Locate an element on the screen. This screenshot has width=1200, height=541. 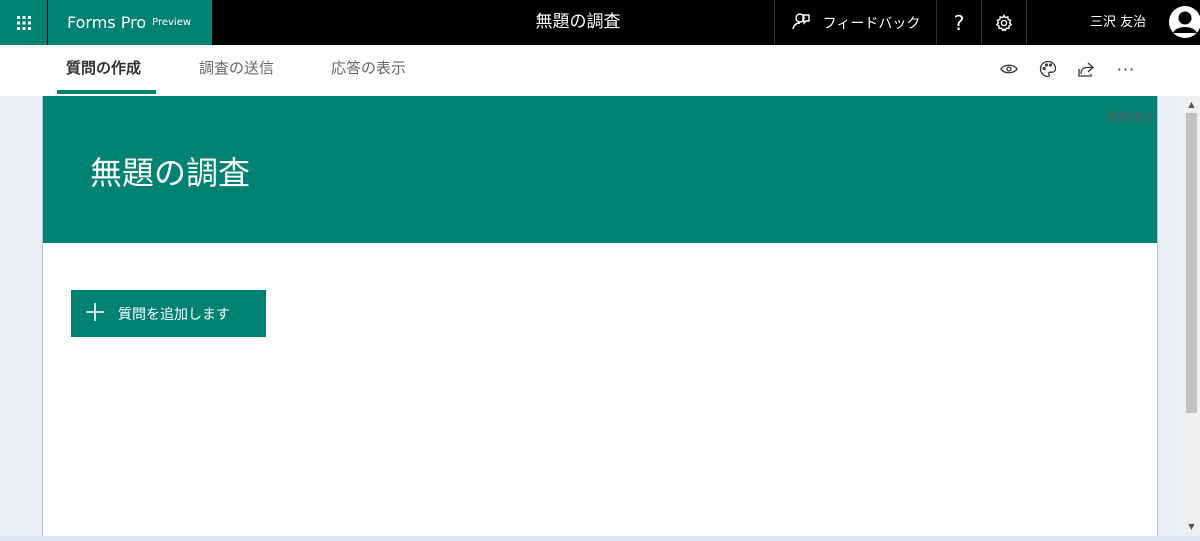
brand-link: Forms Pro Preview is located at coordinates (130, 22).